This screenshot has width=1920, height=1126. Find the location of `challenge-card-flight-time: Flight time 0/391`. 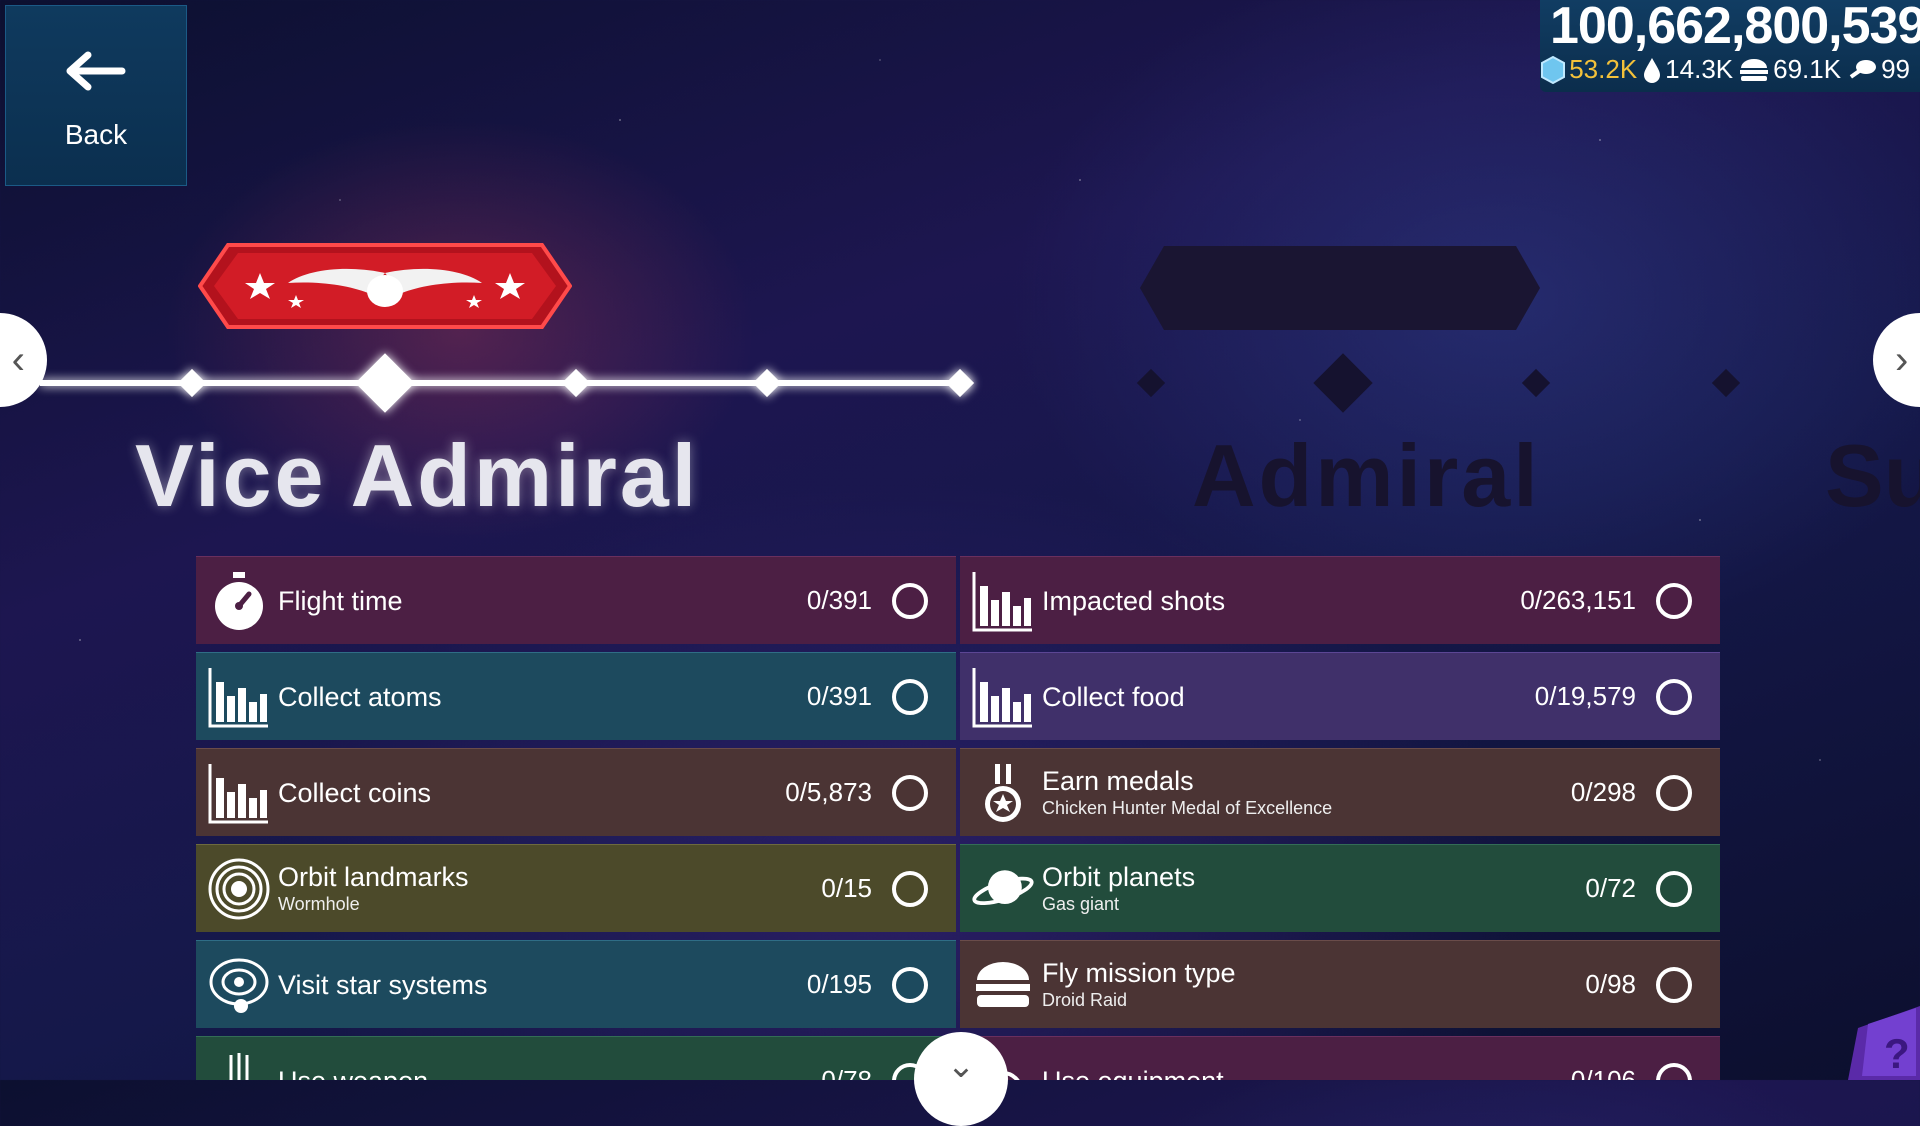

challenge-card-flight-time: Flight time 0/391 is located at coordinates (576, 600).